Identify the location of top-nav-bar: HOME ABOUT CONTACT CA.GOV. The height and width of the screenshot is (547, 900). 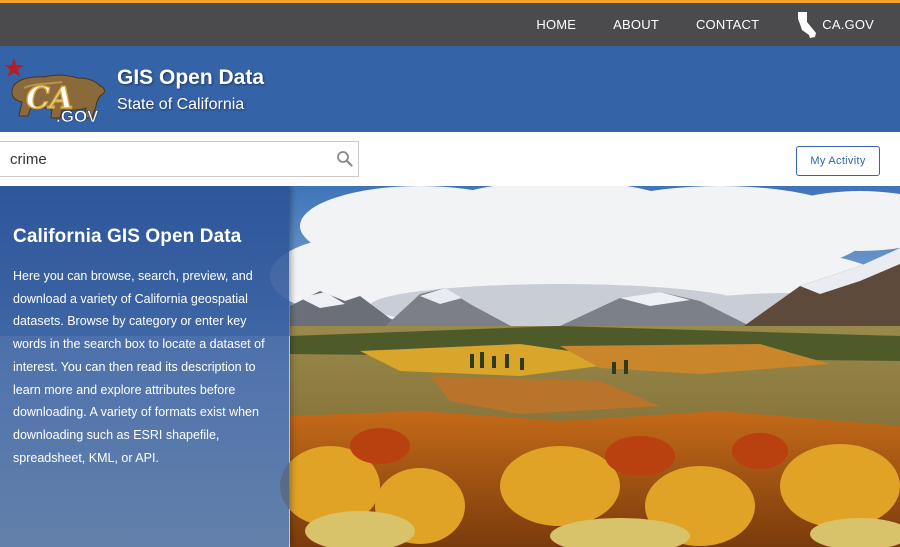
(450, 23).